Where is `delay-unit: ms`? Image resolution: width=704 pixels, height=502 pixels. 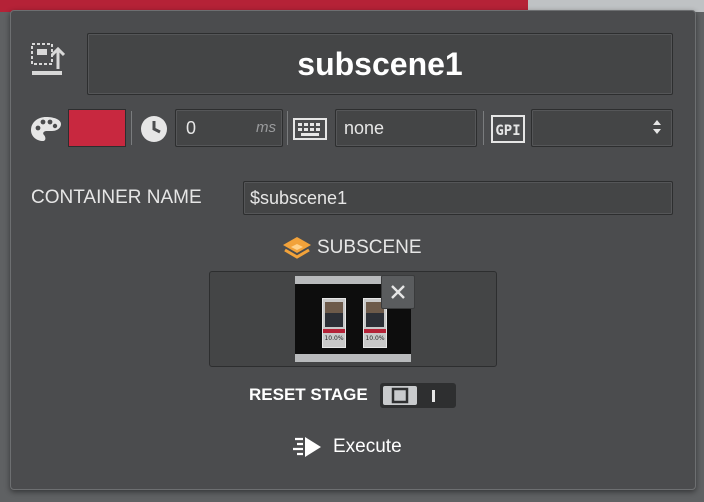 delay-unit: ms is located at coordinates (266, 127).